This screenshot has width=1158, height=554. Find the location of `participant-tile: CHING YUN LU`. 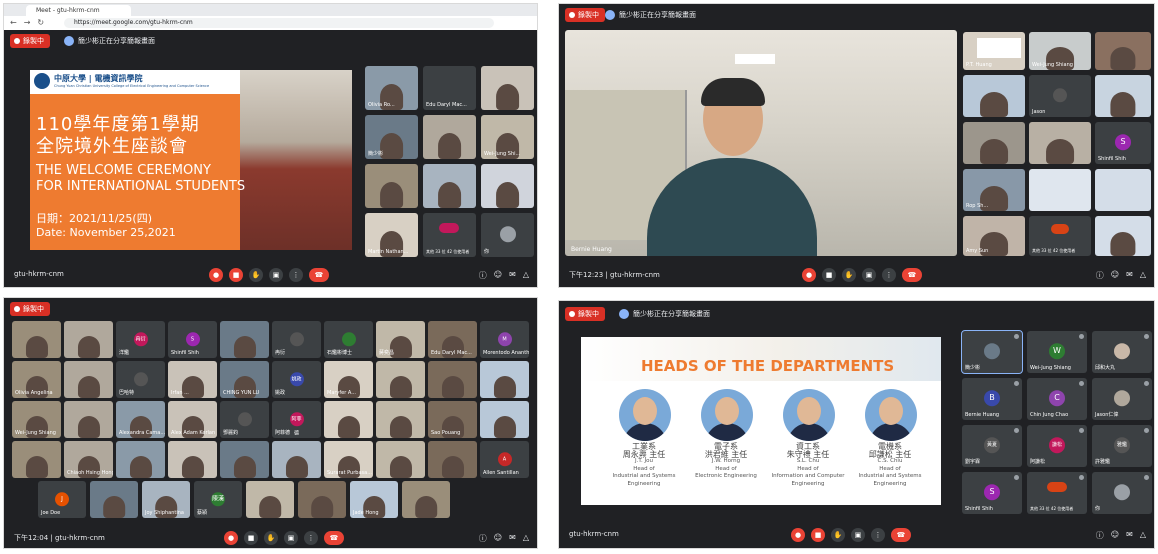

participant-tile: CHING YUN LU is located at coordinates (244, 379).